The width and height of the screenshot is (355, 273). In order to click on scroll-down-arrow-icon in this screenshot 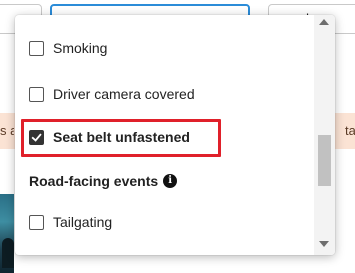, I will do `click(324, 244)`.